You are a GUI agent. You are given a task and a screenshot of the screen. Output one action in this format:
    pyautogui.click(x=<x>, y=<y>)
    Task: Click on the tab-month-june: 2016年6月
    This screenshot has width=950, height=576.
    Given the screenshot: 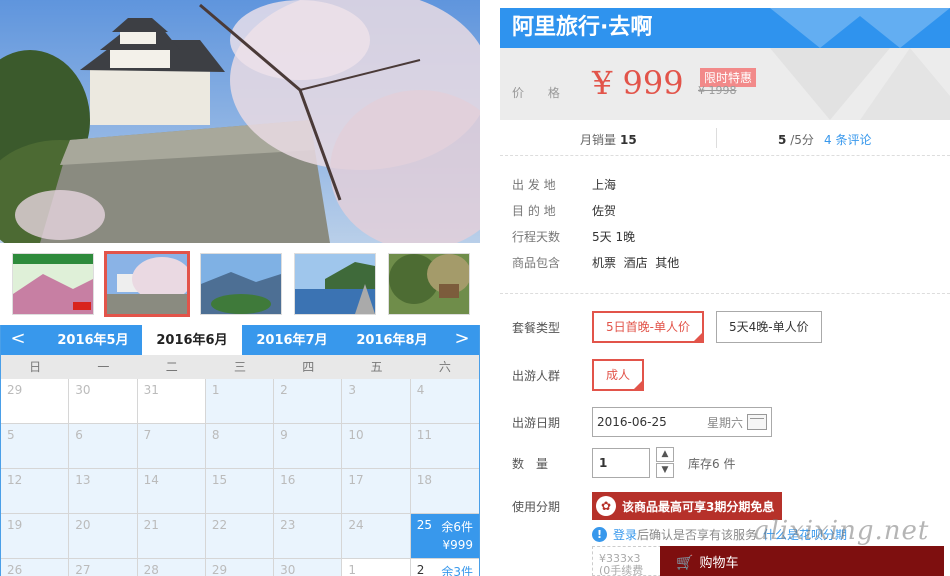 What is the action you would take?
    pyautogui.click(x=192, y=340)
    